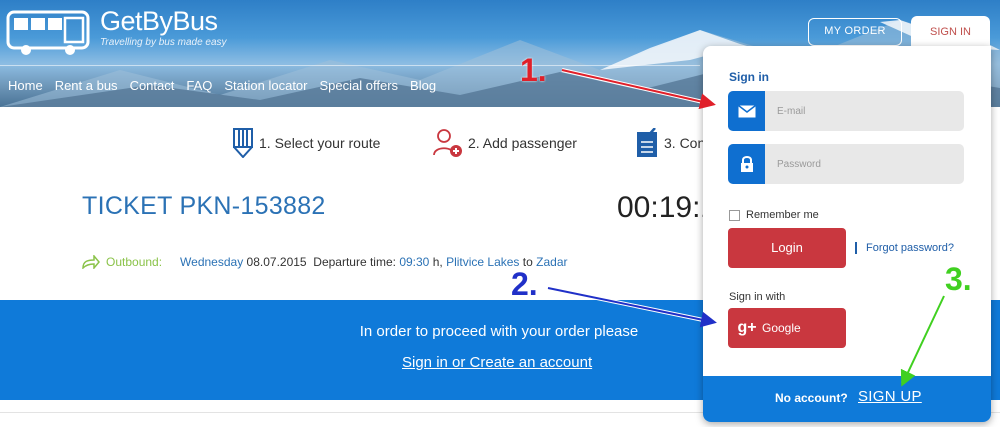 The width and height of the screenshot is (1000, 427). Describe the element at coordinates (533, 70) in the screenshot. I see `annotation-number-1: 1.` at that location.